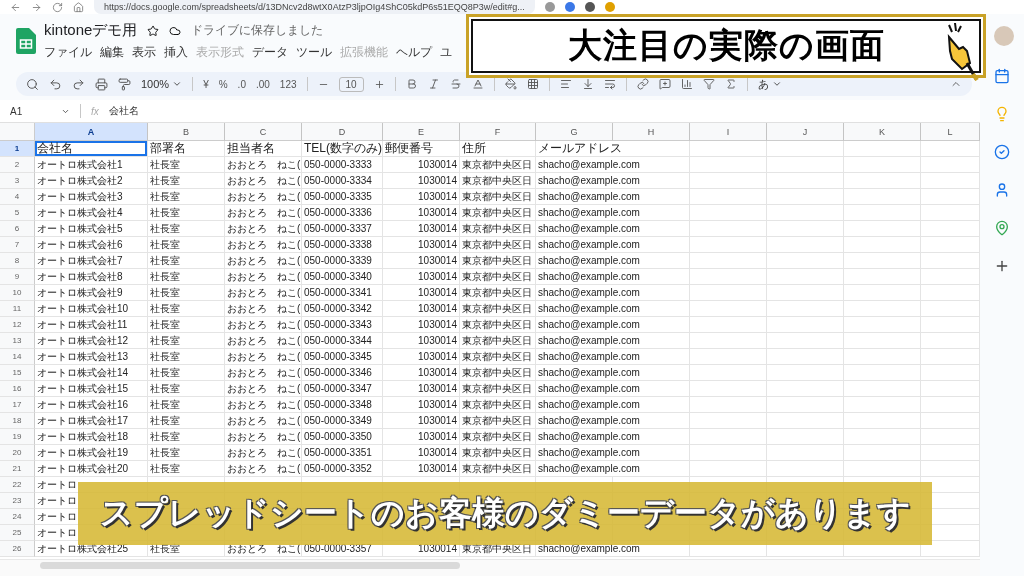  What do you see at coordinates (730, 84) in the screenshot?
I see `functions-icon` at bounding box center [730, 84].